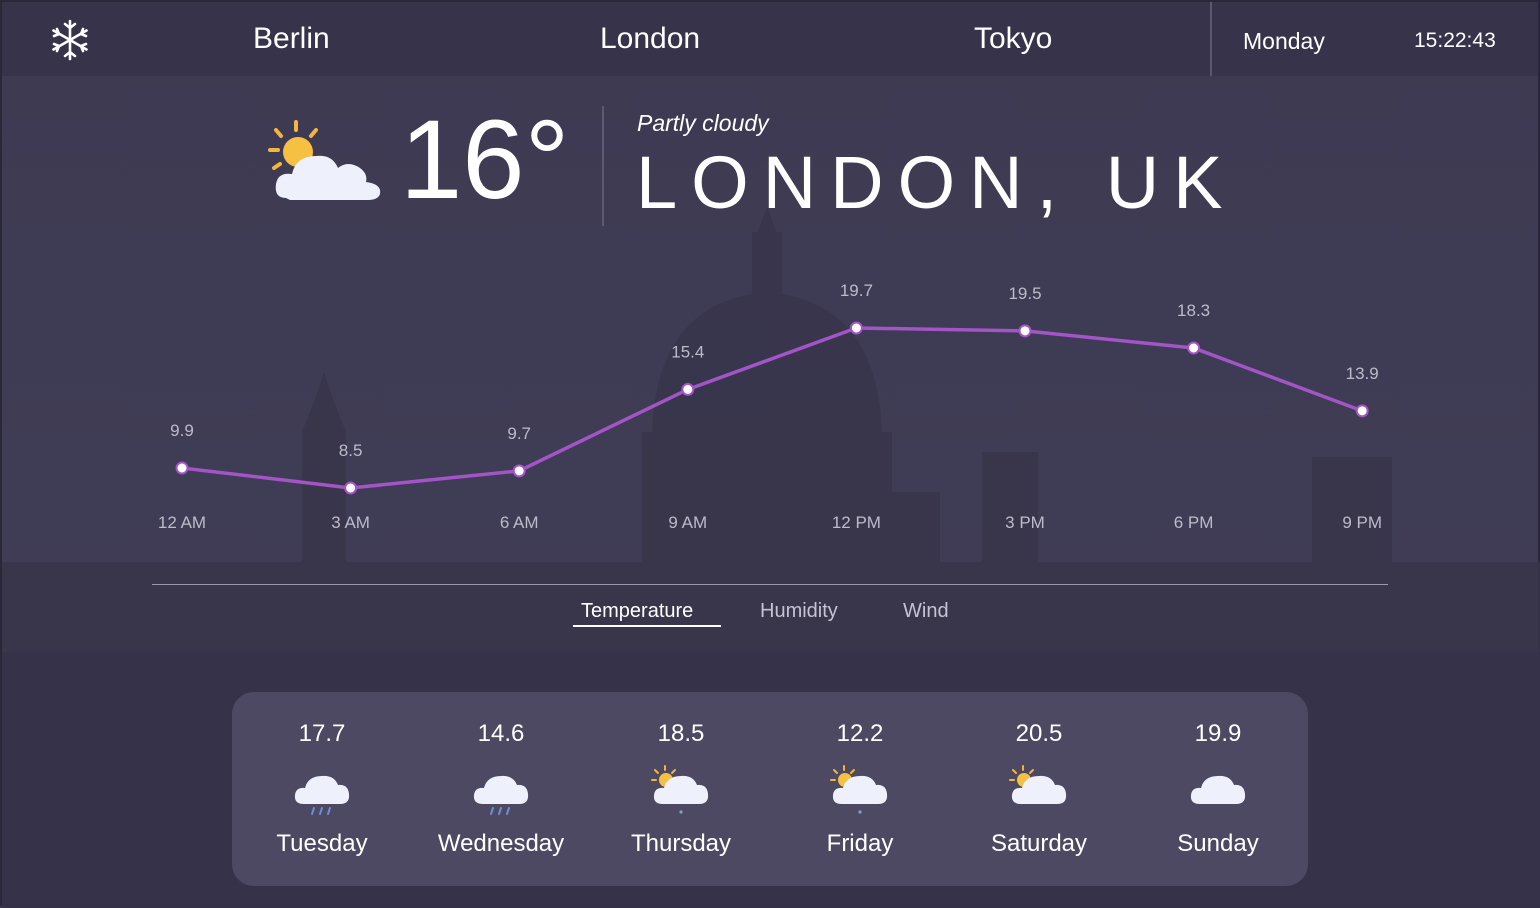 Image resolution: width=1540 pixels, height=908 pixels. What do you see at coordinates (1025, 522) in the screenshot?
I see `x-tick-label: 3 PM` at bounding box center [1025, 522].